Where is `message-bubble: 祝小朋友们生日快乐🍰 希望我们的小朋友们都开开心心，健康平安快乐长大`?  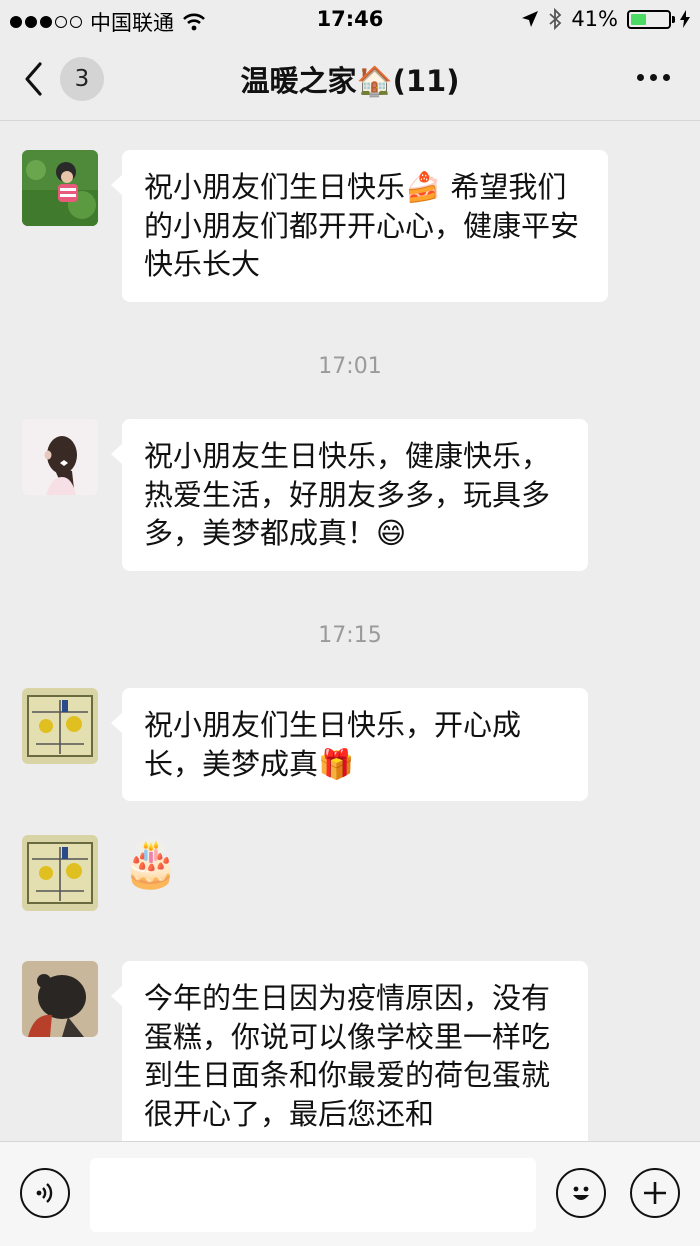 message-bubble: 祝小朋友们生日快乐🍰 希望我们的小朋友们都开开心心，健康平安快乐长大 is located at coordinates (359, 226).